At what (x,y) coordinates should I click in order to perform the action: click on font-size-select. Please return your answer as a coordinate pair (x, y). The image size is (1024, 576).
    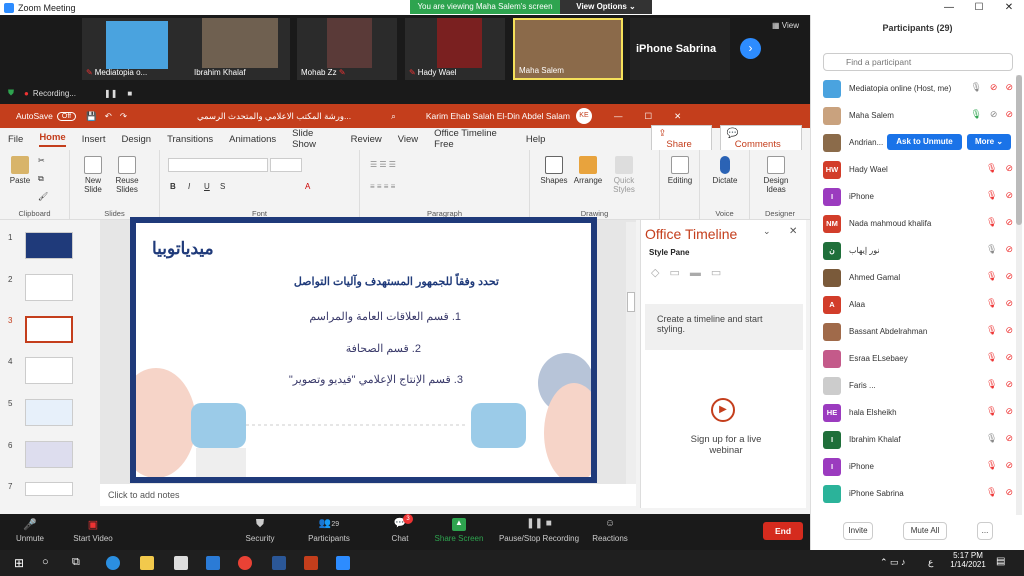
    Looking at the image, I should click on (286, 165).